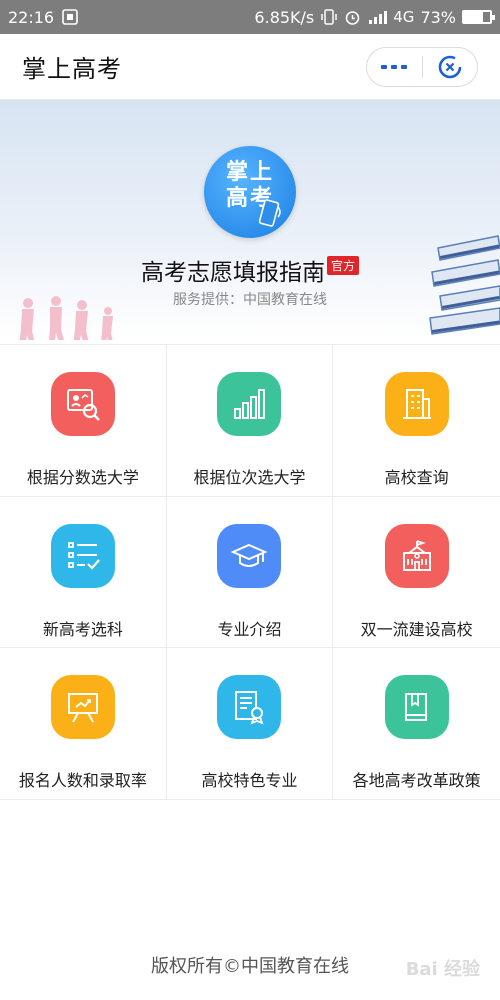  I want to click on menu-item-college-search: 高校查询, so click(416, 421).